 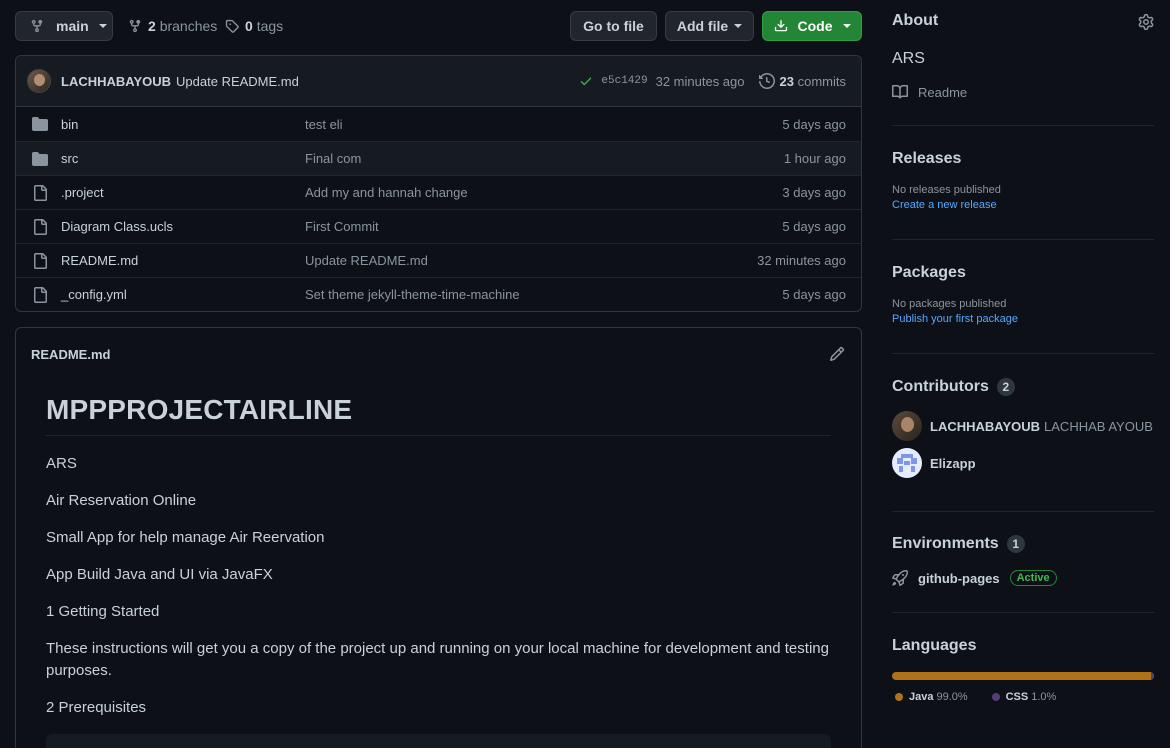 I want to click on contributor-item: LACHHABAYOUB LACHHAB AYOUB, so click(x=1023, y=426).